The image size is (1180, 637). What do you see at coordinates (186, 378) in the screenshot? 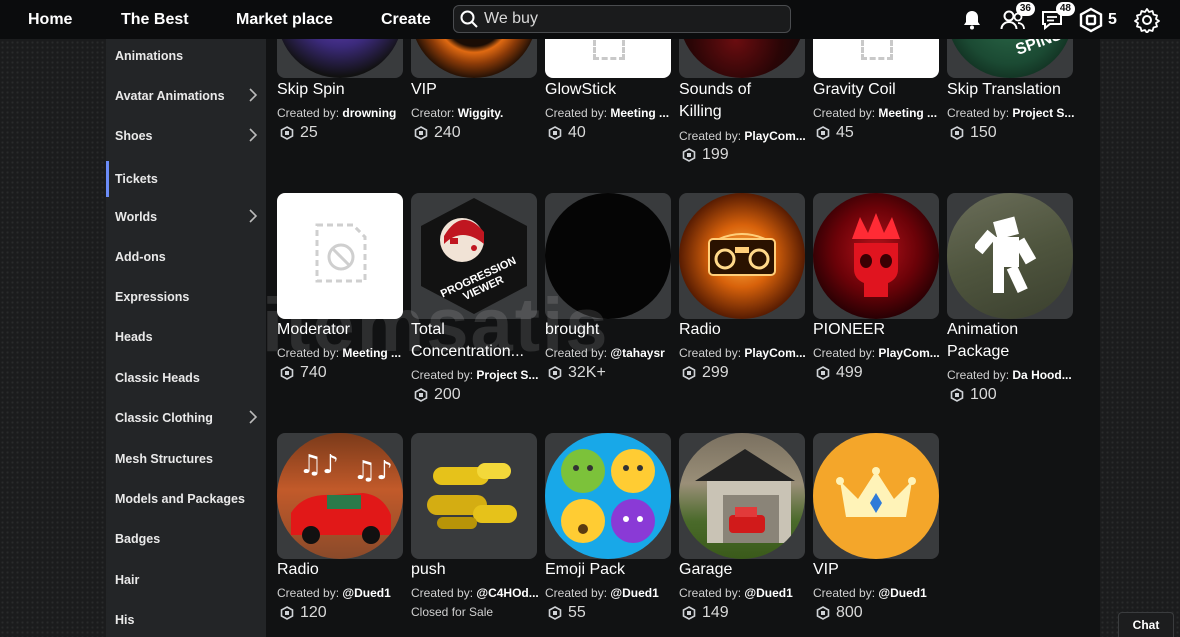
I see `sidebar-item-classic-heads: Classic Heads` at bounding box center [186, 378].